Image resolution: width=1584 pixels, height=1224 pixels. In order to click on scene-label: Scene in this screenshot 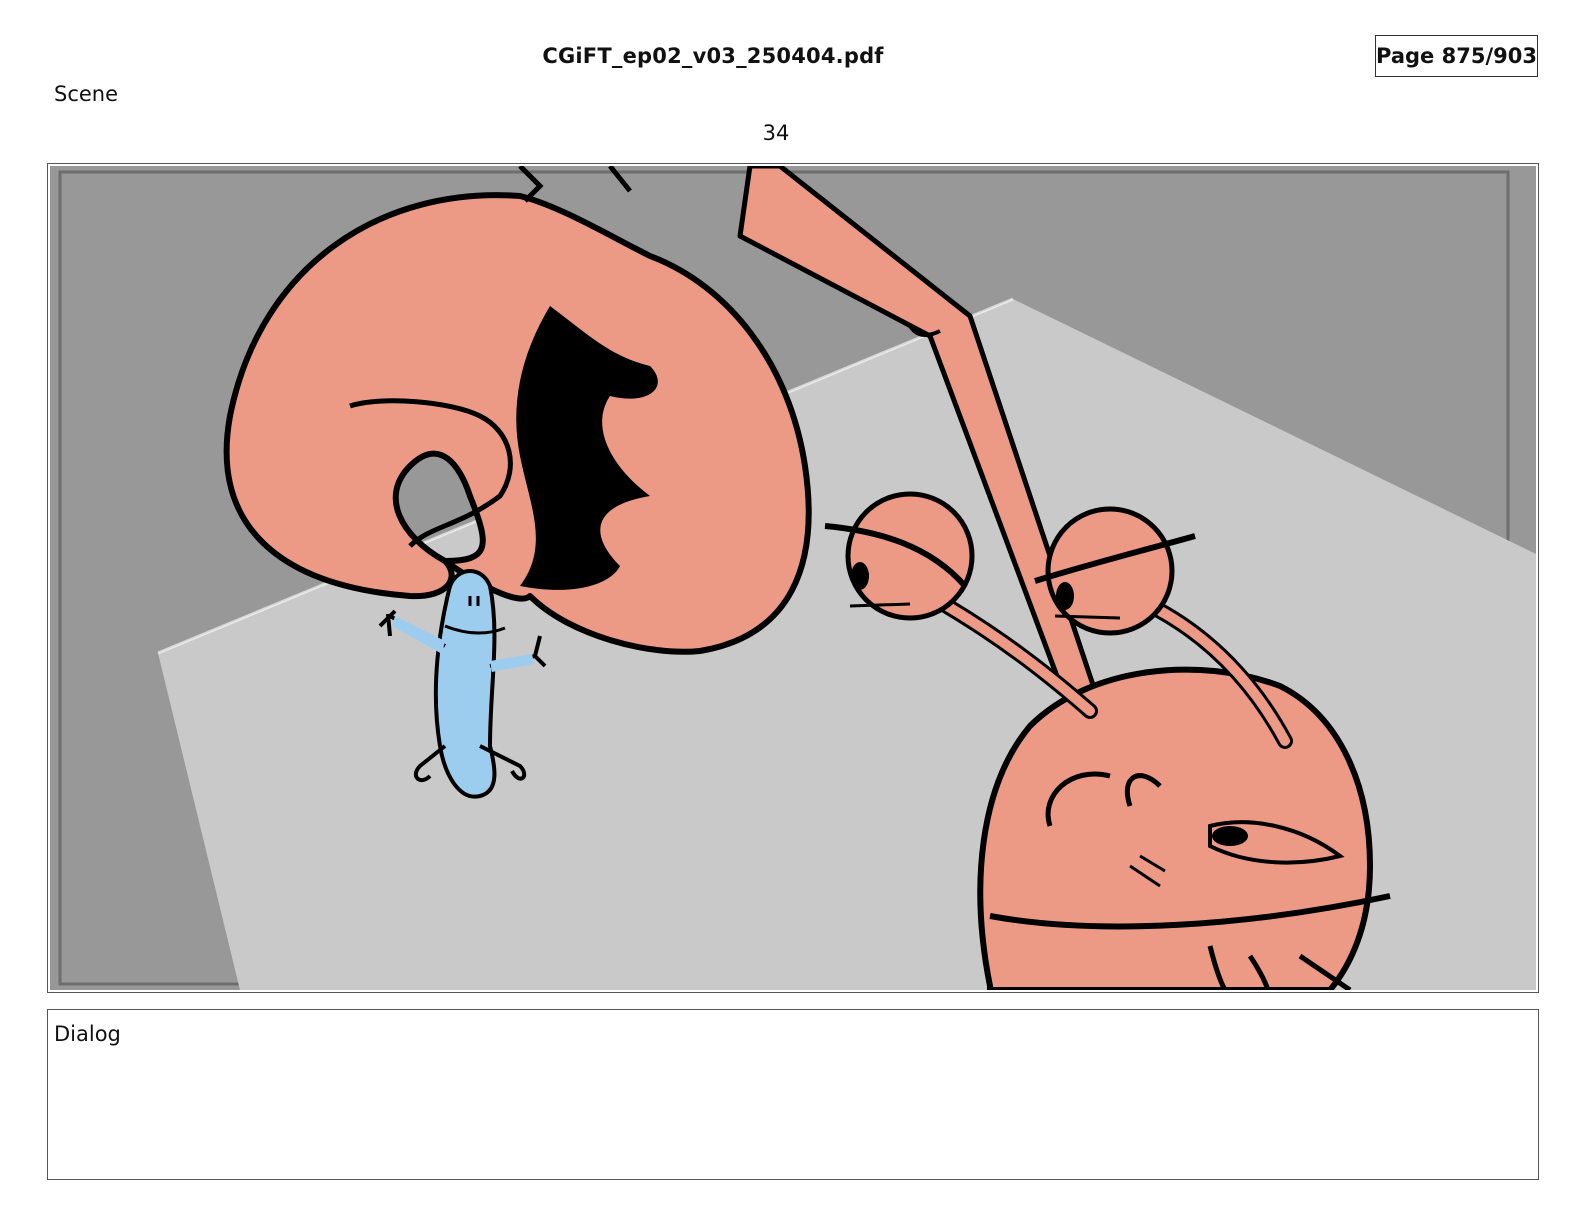, I will do `click(86, 94)`.